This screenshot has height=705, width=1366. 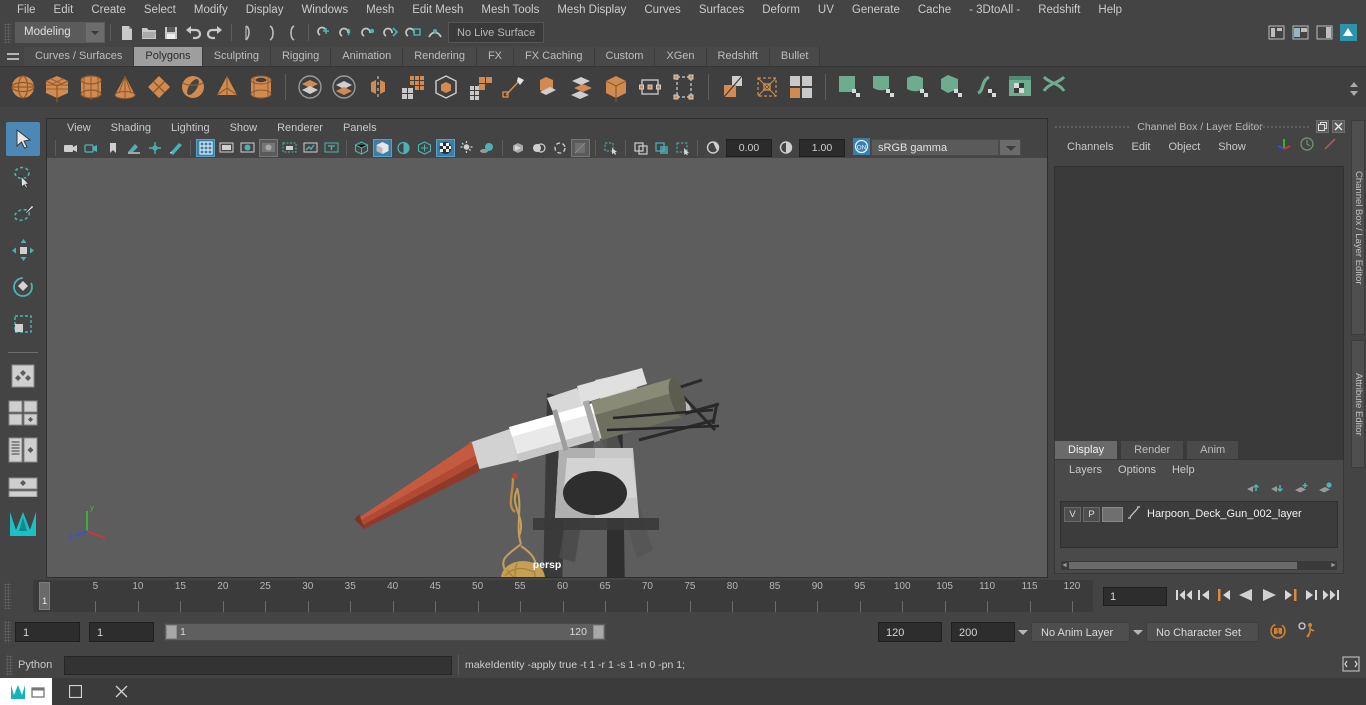 What do you see at coordinates (785, 148) in the screenshot?
I see `gamma-icon` at bounding box center [785, 148].